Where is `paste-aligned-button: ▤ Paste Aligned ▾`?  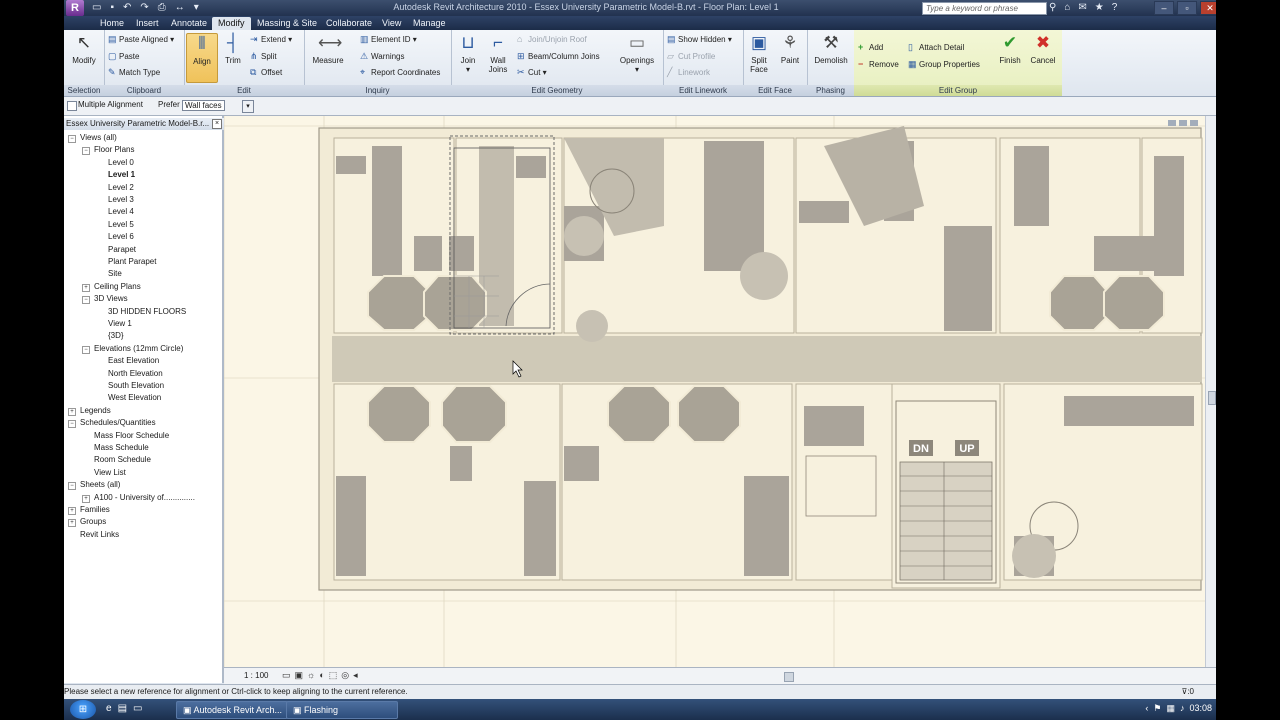 paste-aligned-button: ▤ Paste Aligned ▾ is located at coordinates (141, 39).